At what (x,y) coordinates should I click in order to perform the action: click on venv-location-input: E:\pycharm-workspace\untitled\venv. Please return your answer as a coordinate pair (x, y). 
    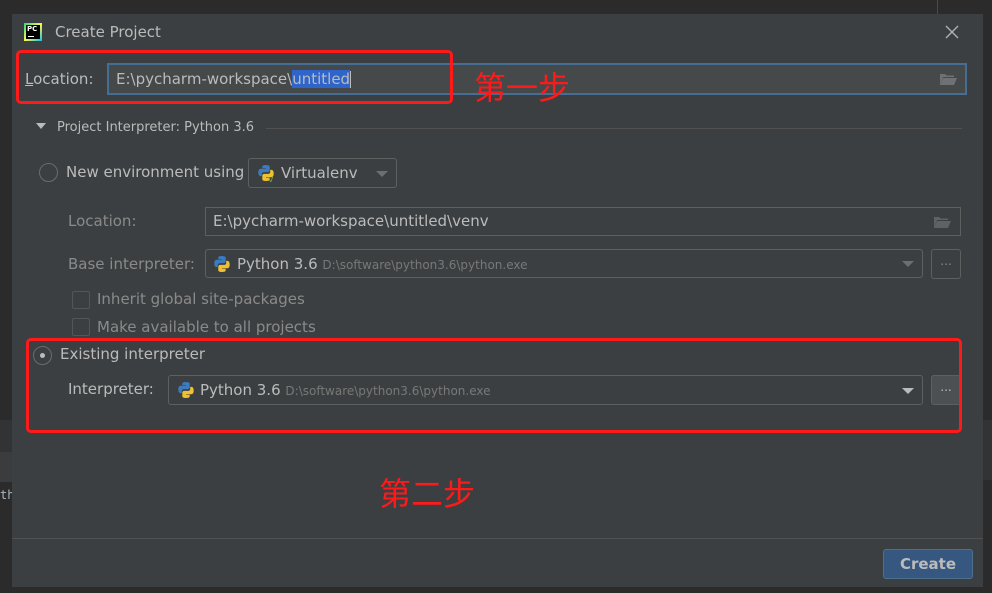
    Looking at the image, I should click on (583, 221).